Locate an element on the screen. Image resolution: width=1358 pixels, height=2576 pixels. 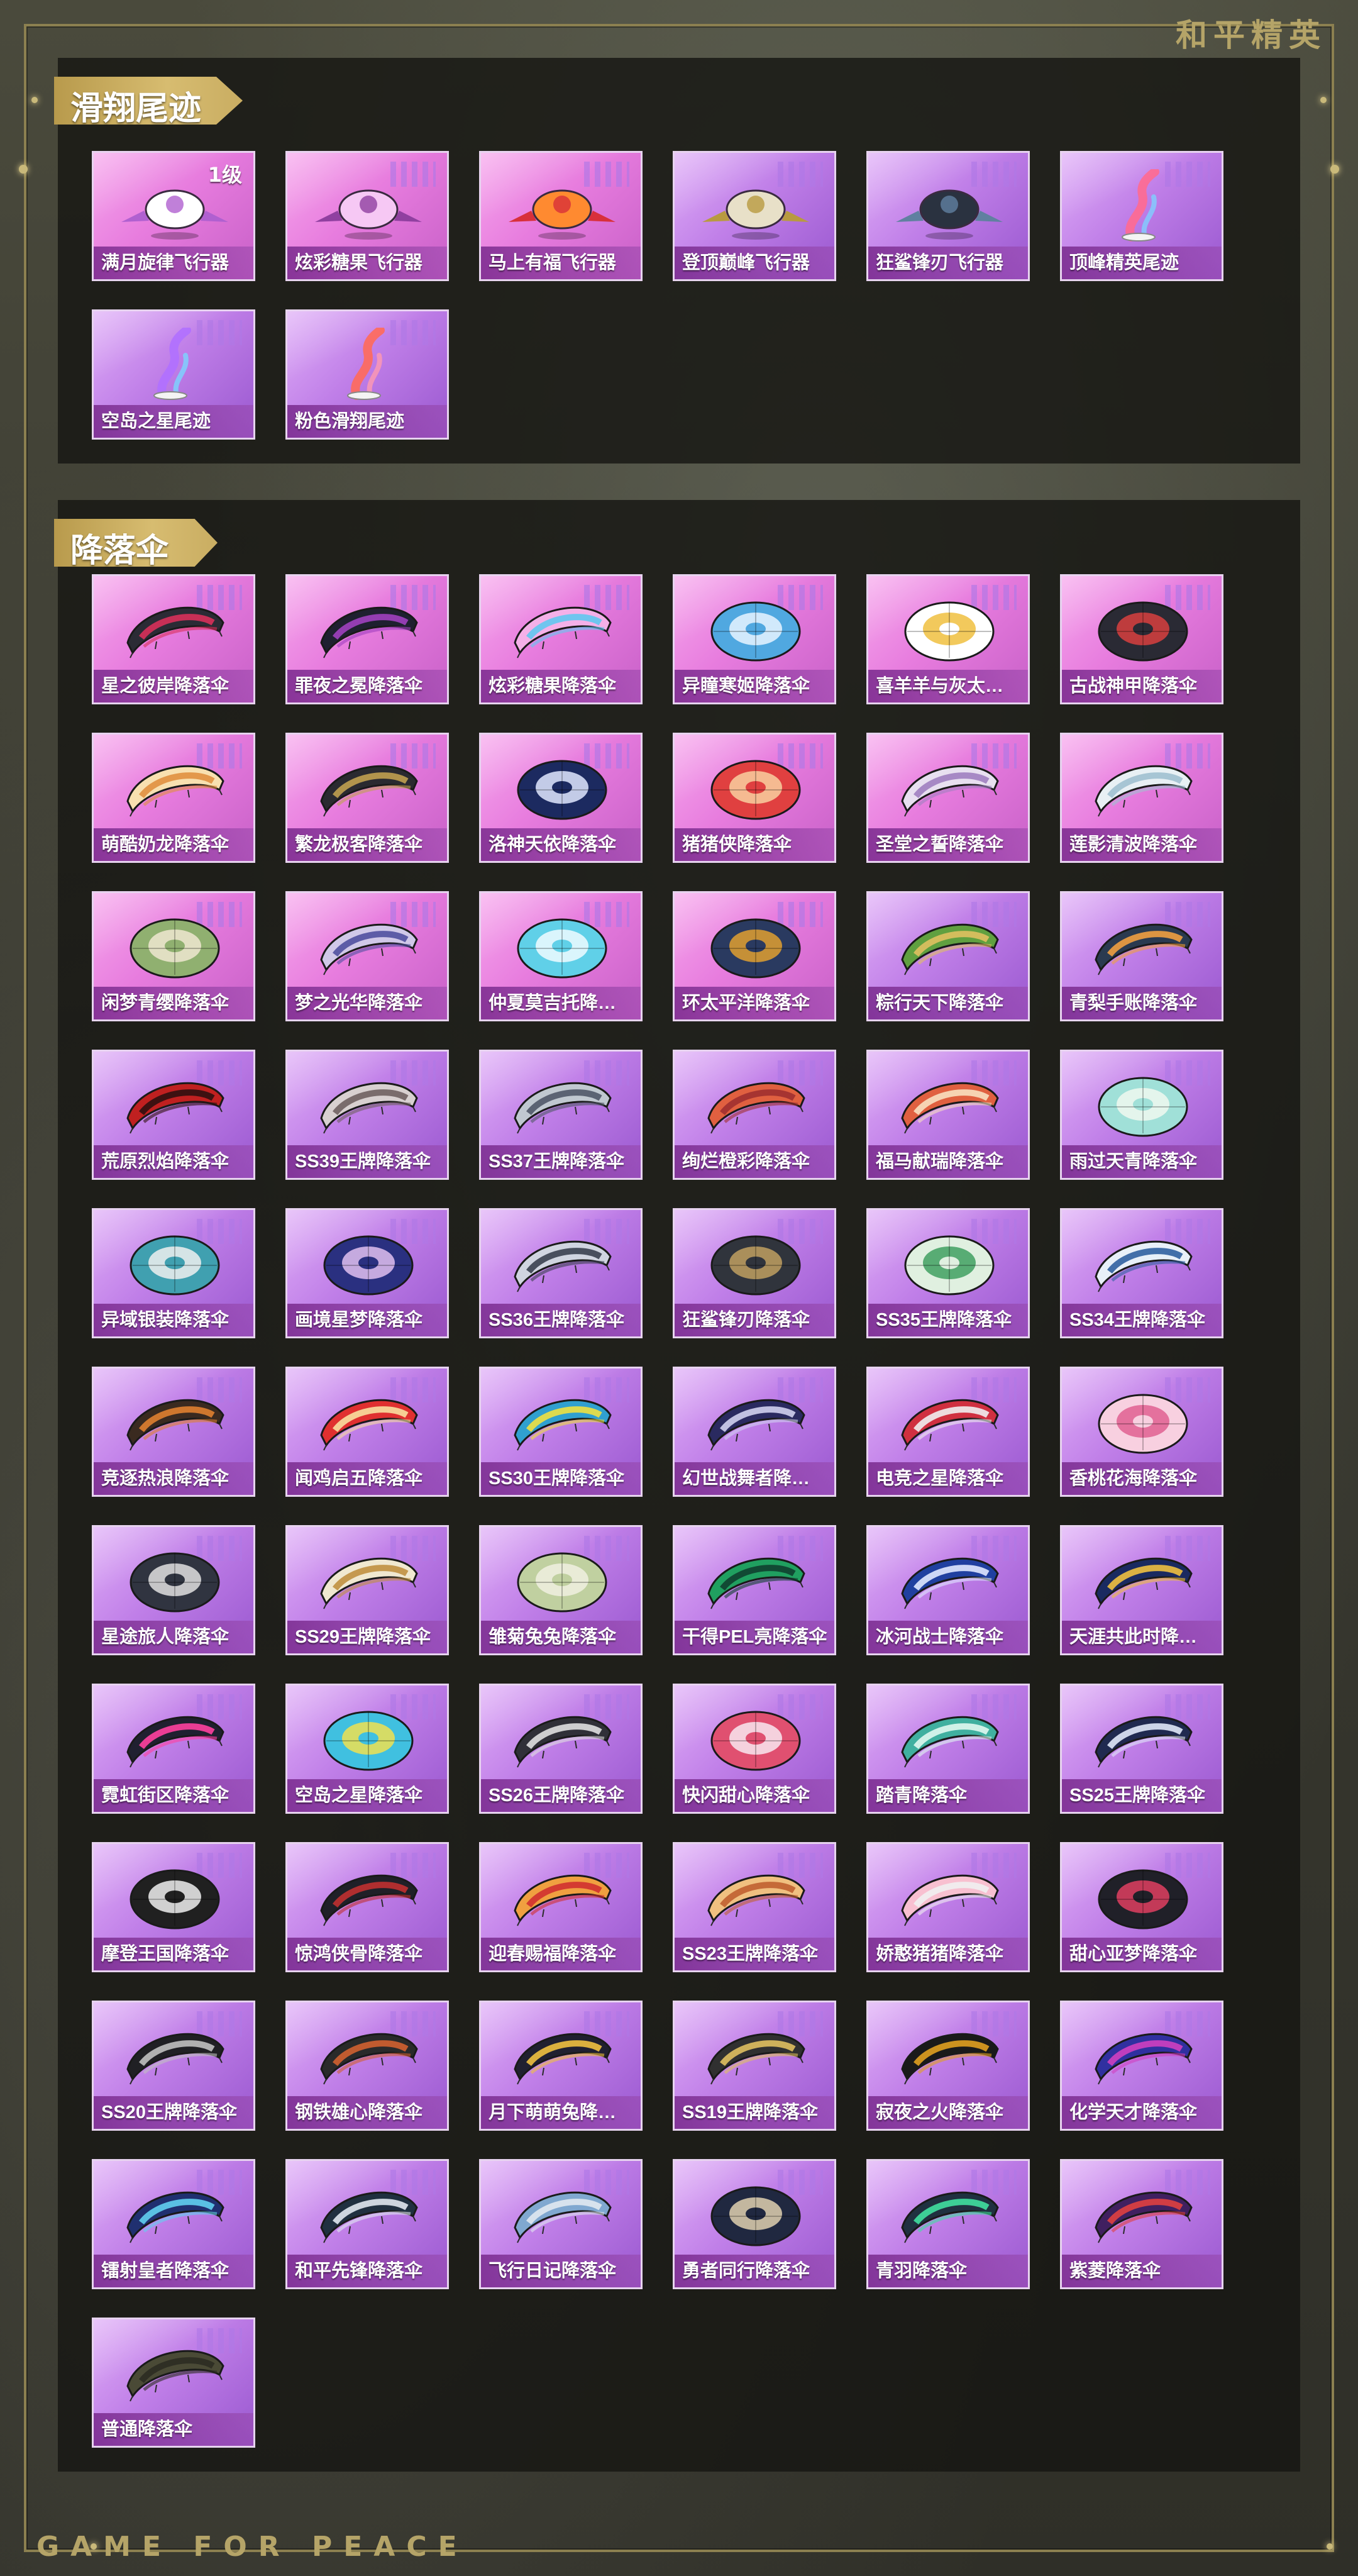
parachute-item-card: 寂夜之火降落伞 is located at coordinates (948, 2066).